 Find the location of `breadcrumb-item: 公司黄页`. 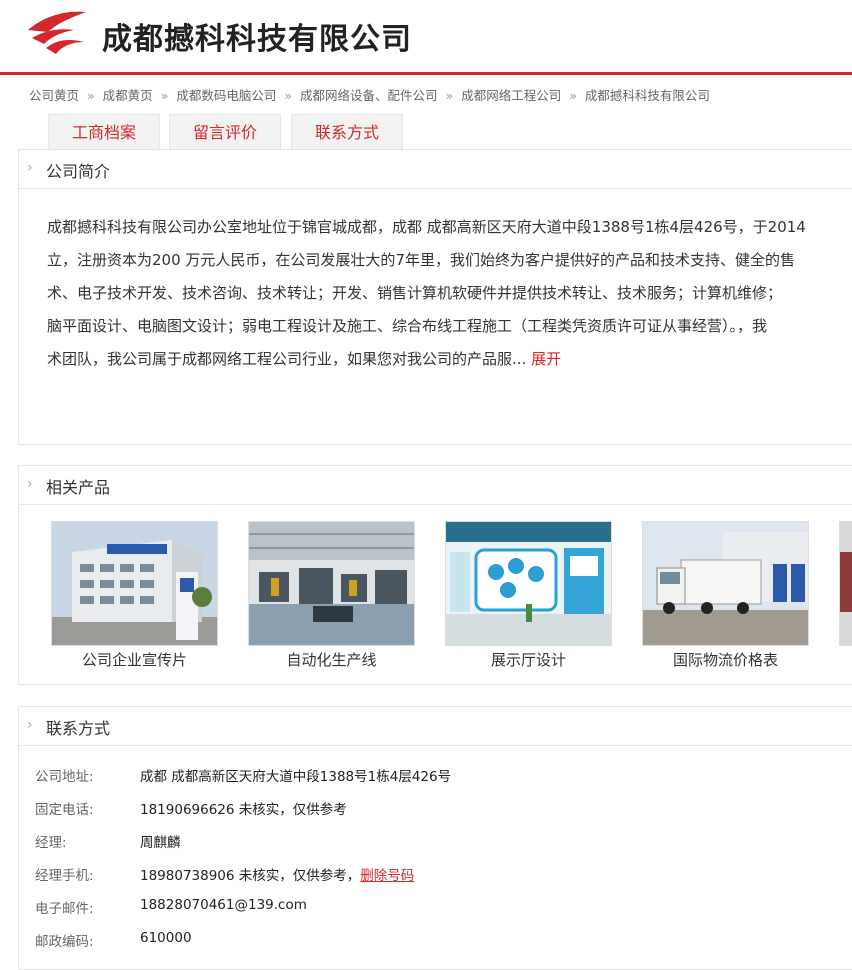

breadcrumb-item: 公司黄页 is located at coordinates (54, 95).